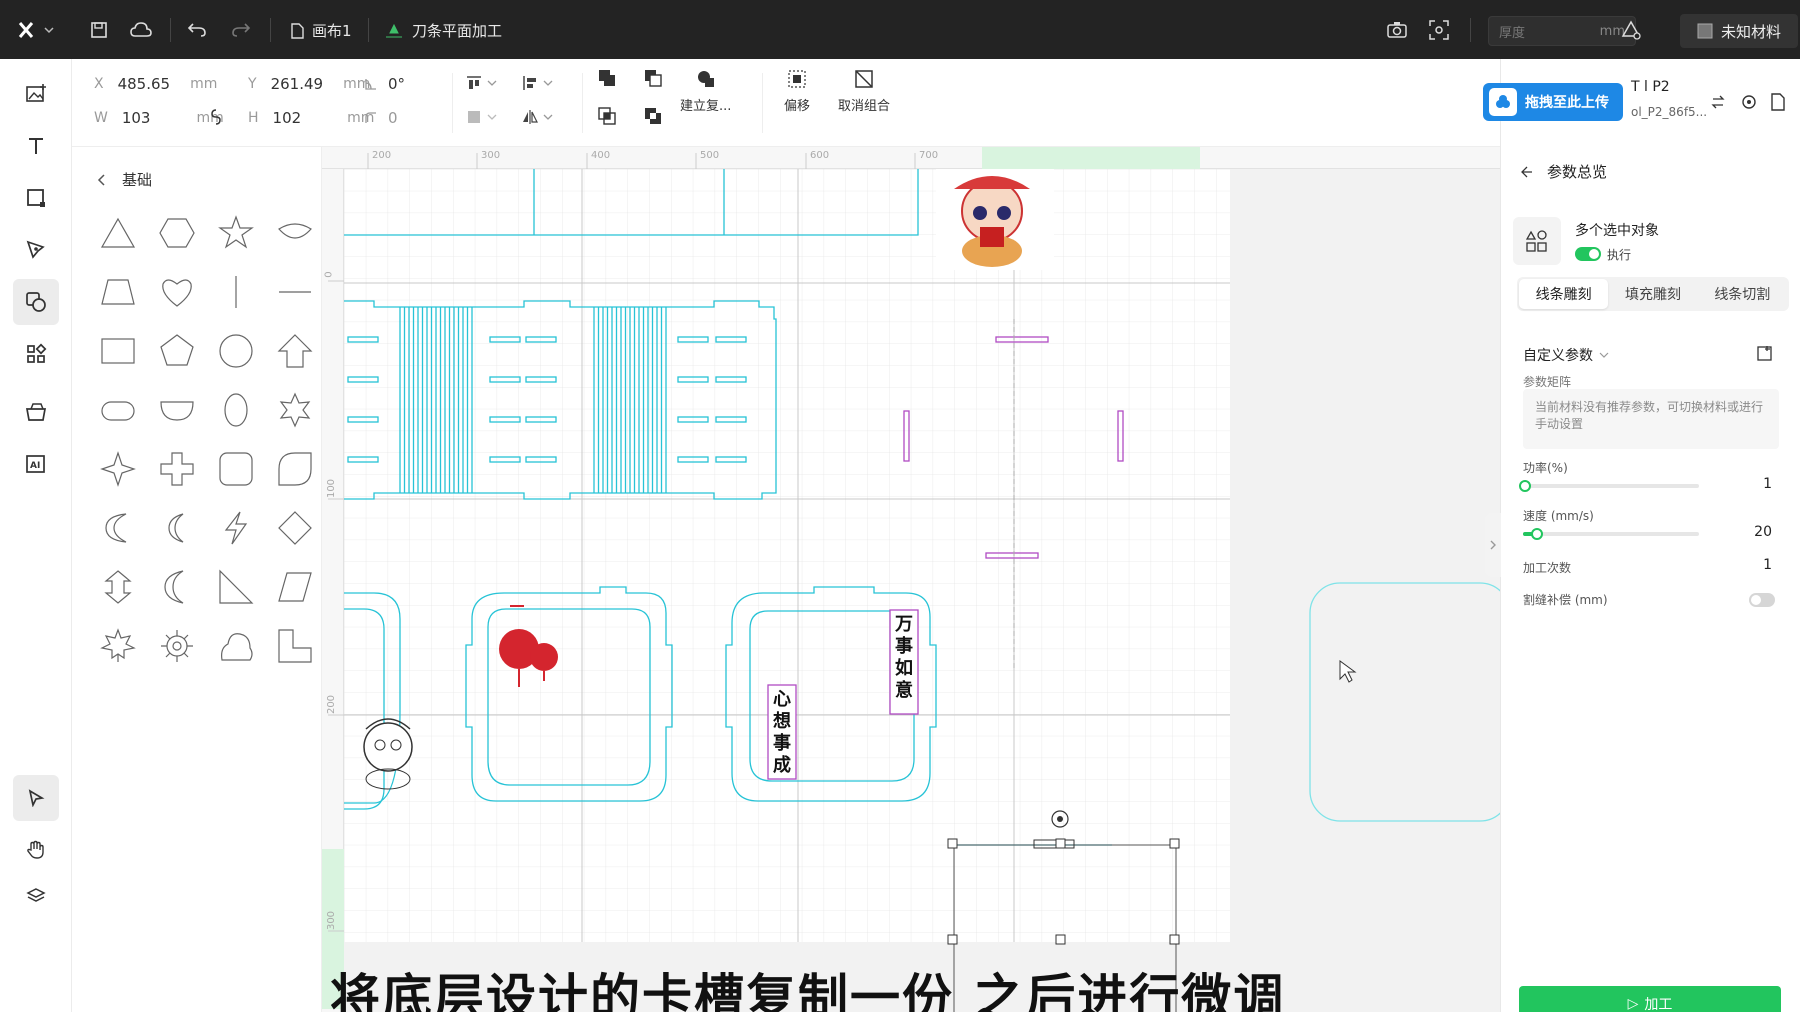  Describe the element at coordinates (36, 94) in the screenshot. I see `add-image-tool` at that location.